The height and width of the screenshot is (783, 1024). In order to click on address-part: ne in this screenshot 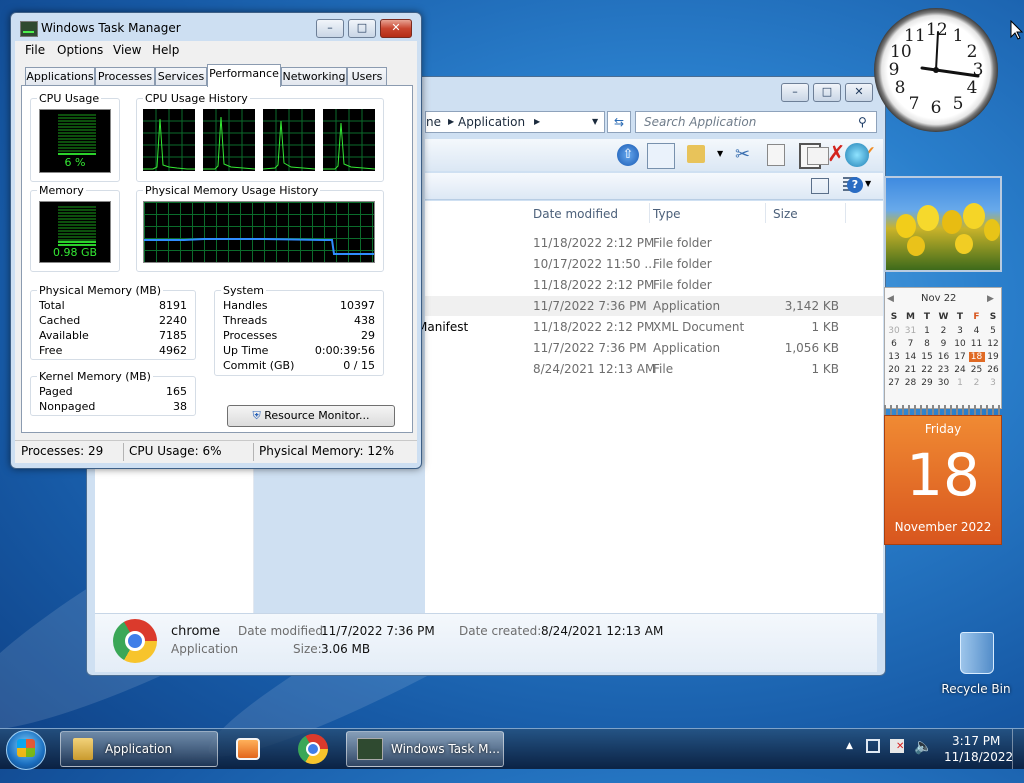, I will do `click(433, 122)`.